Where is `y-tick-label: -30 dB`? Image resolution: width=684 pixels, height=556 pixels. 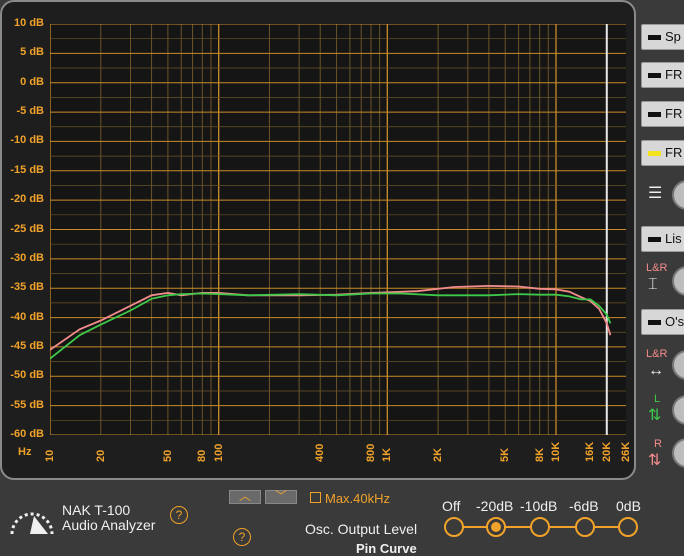 y-tick-label: -30 dB is located at coordinates (27, 257).